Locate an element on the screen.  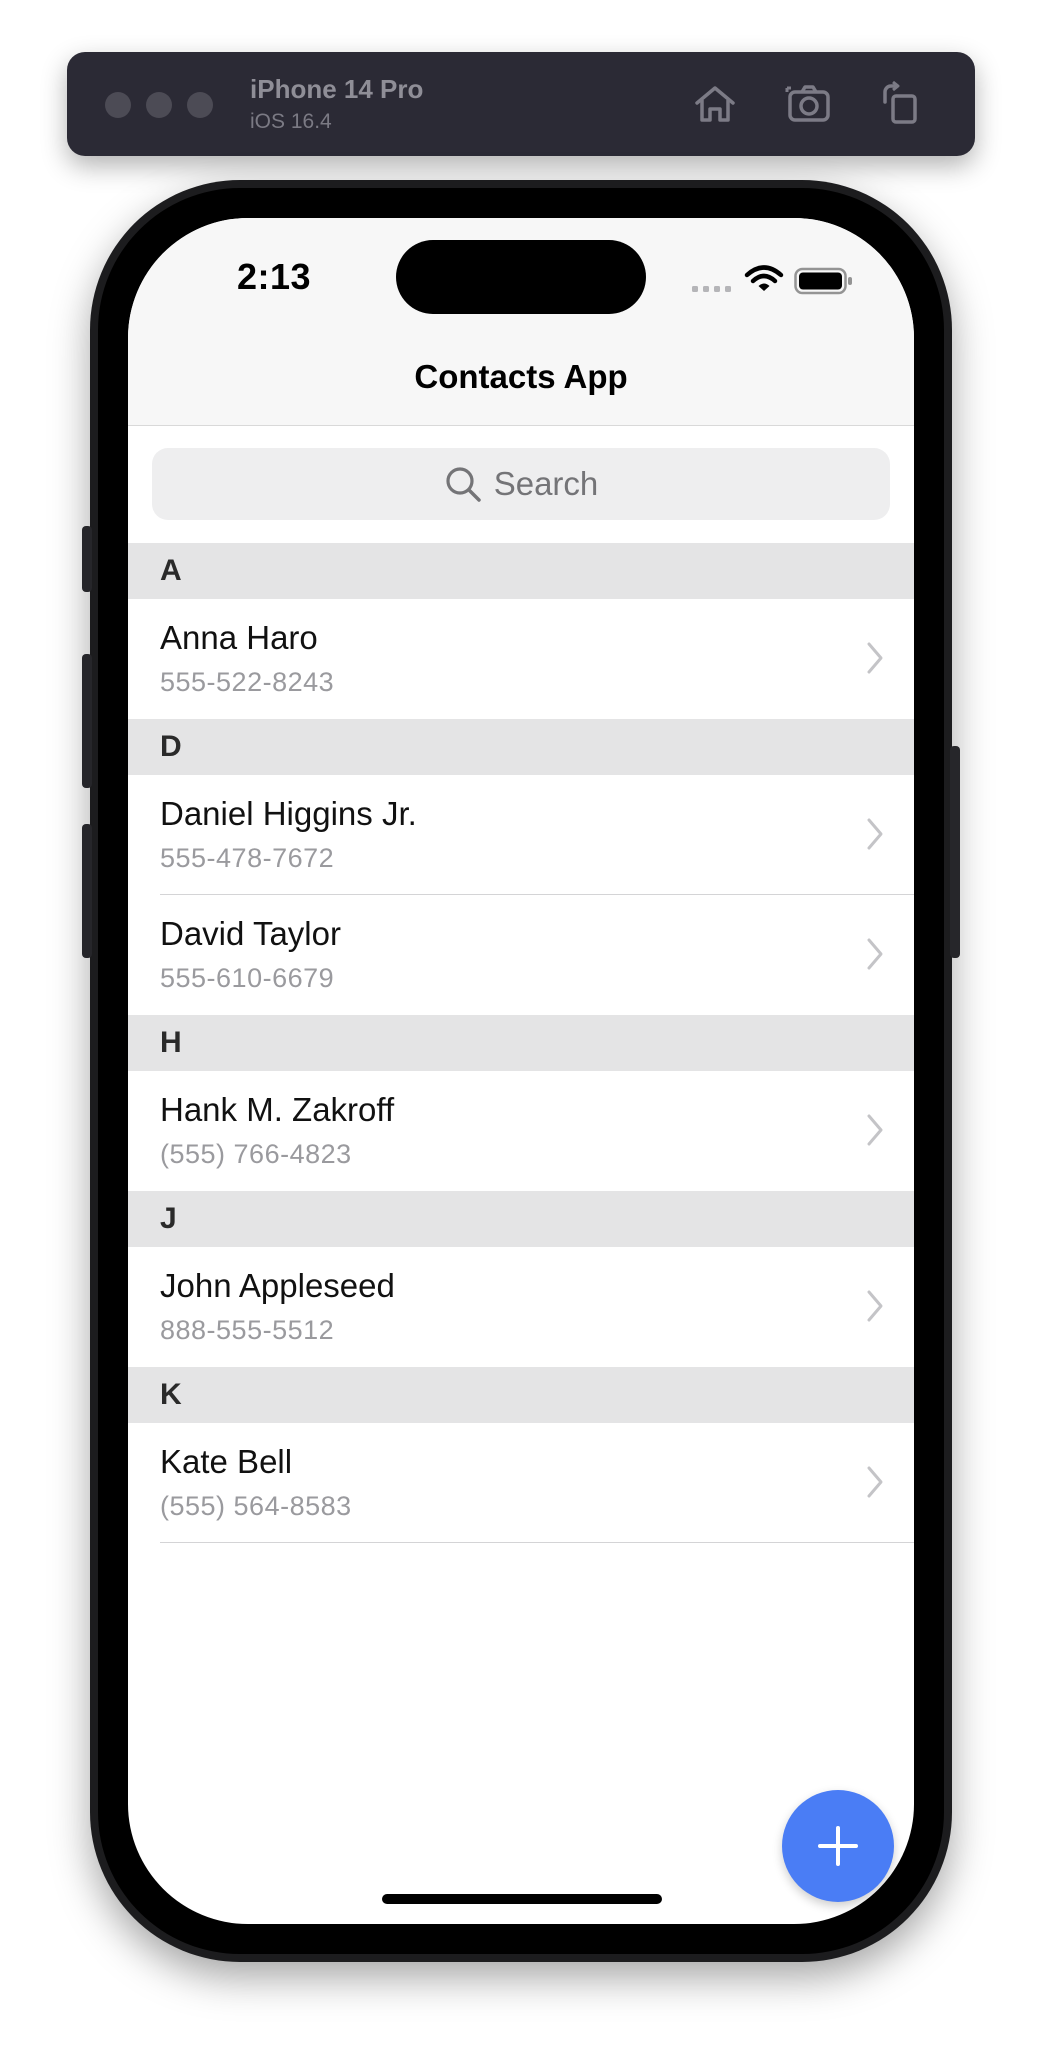
section-header-h: H is located at coordinates (521, 1043).